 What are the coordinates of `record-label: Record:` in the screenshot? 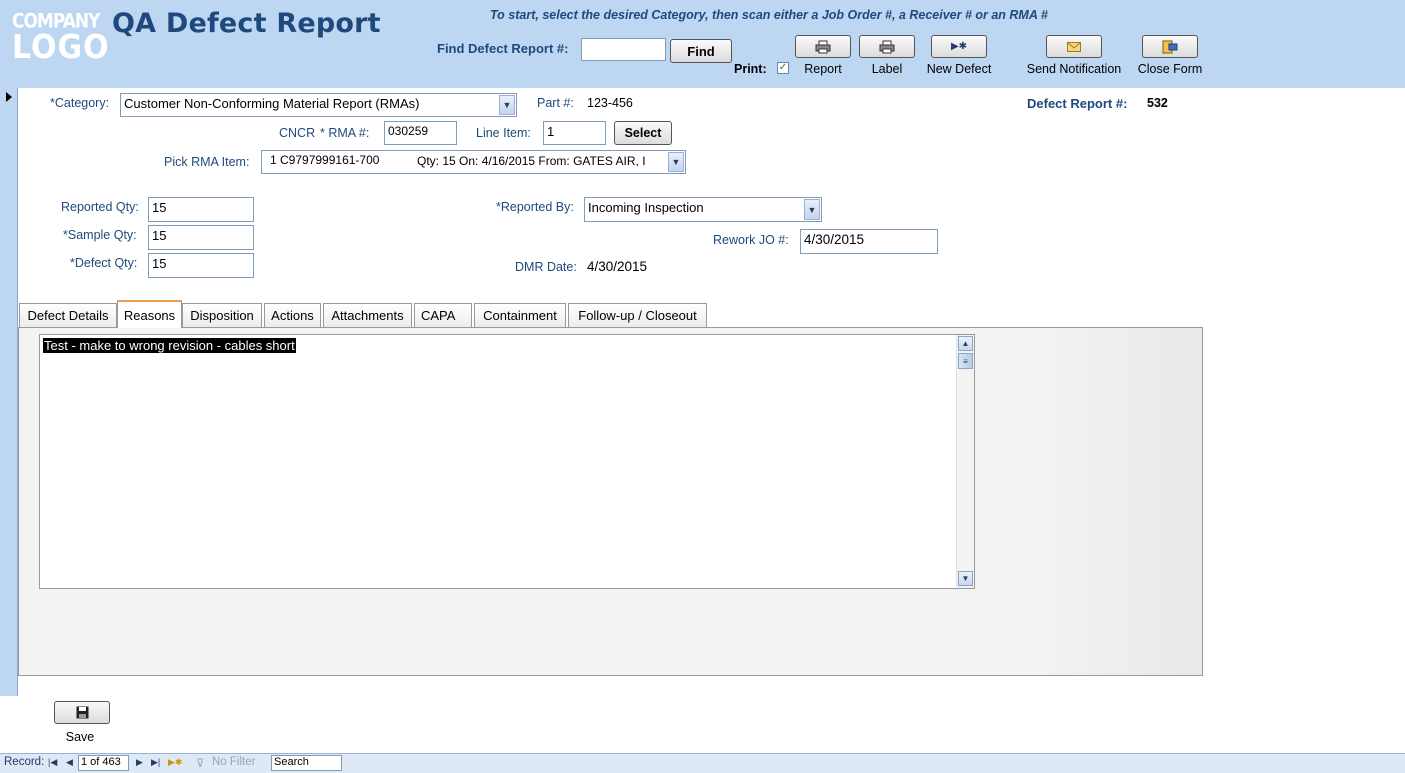 It's located at (24, 762).